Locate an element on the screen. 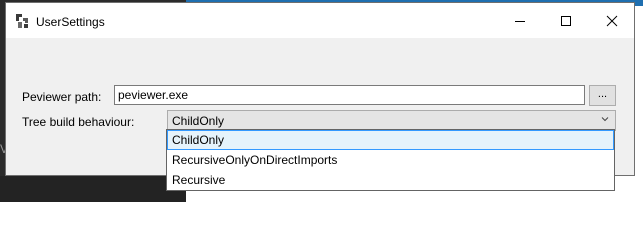 The height and width of the screenshot is (240, 643). dropdown-option: Recursive is located at coordinates (390, 180).